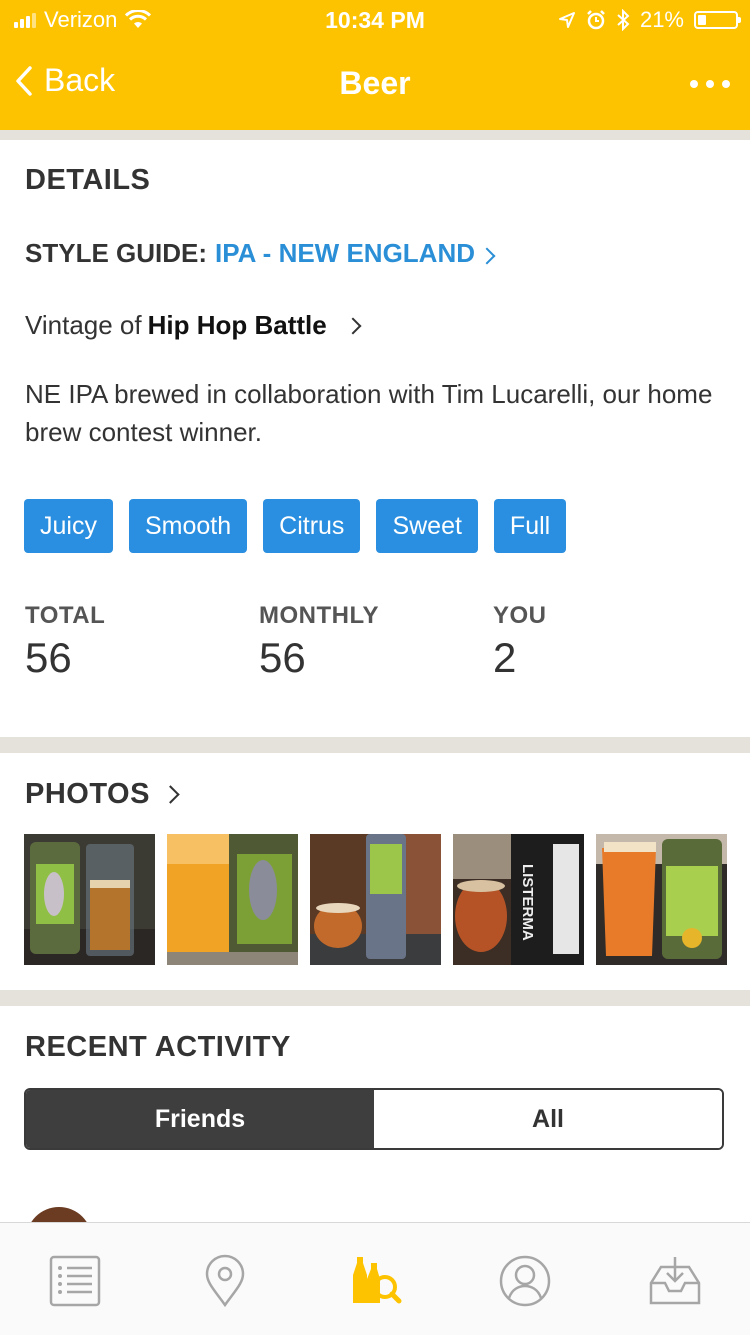 This screenshot has height=1335, width=750. I want to click on inbox-download-icon, so click(675, 1281).